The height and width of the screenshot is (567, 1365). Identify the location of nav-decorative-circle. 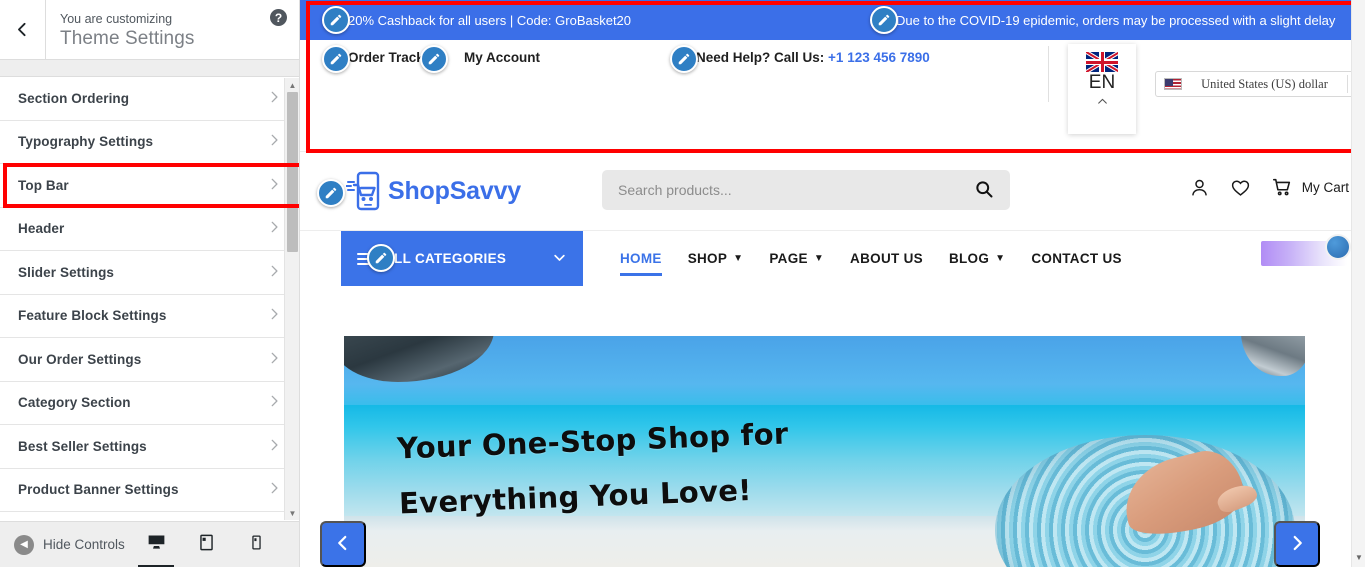
(1338, 247).